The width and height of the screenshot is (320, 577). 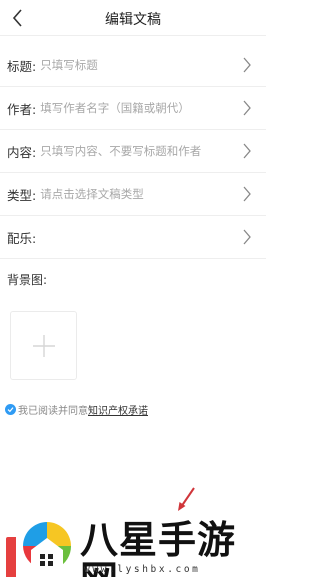 What do you see at coordinates (133, 65) in the screenshot?
I see `title-field: 标题: 只填写标题` at bounding box center [133, 65].